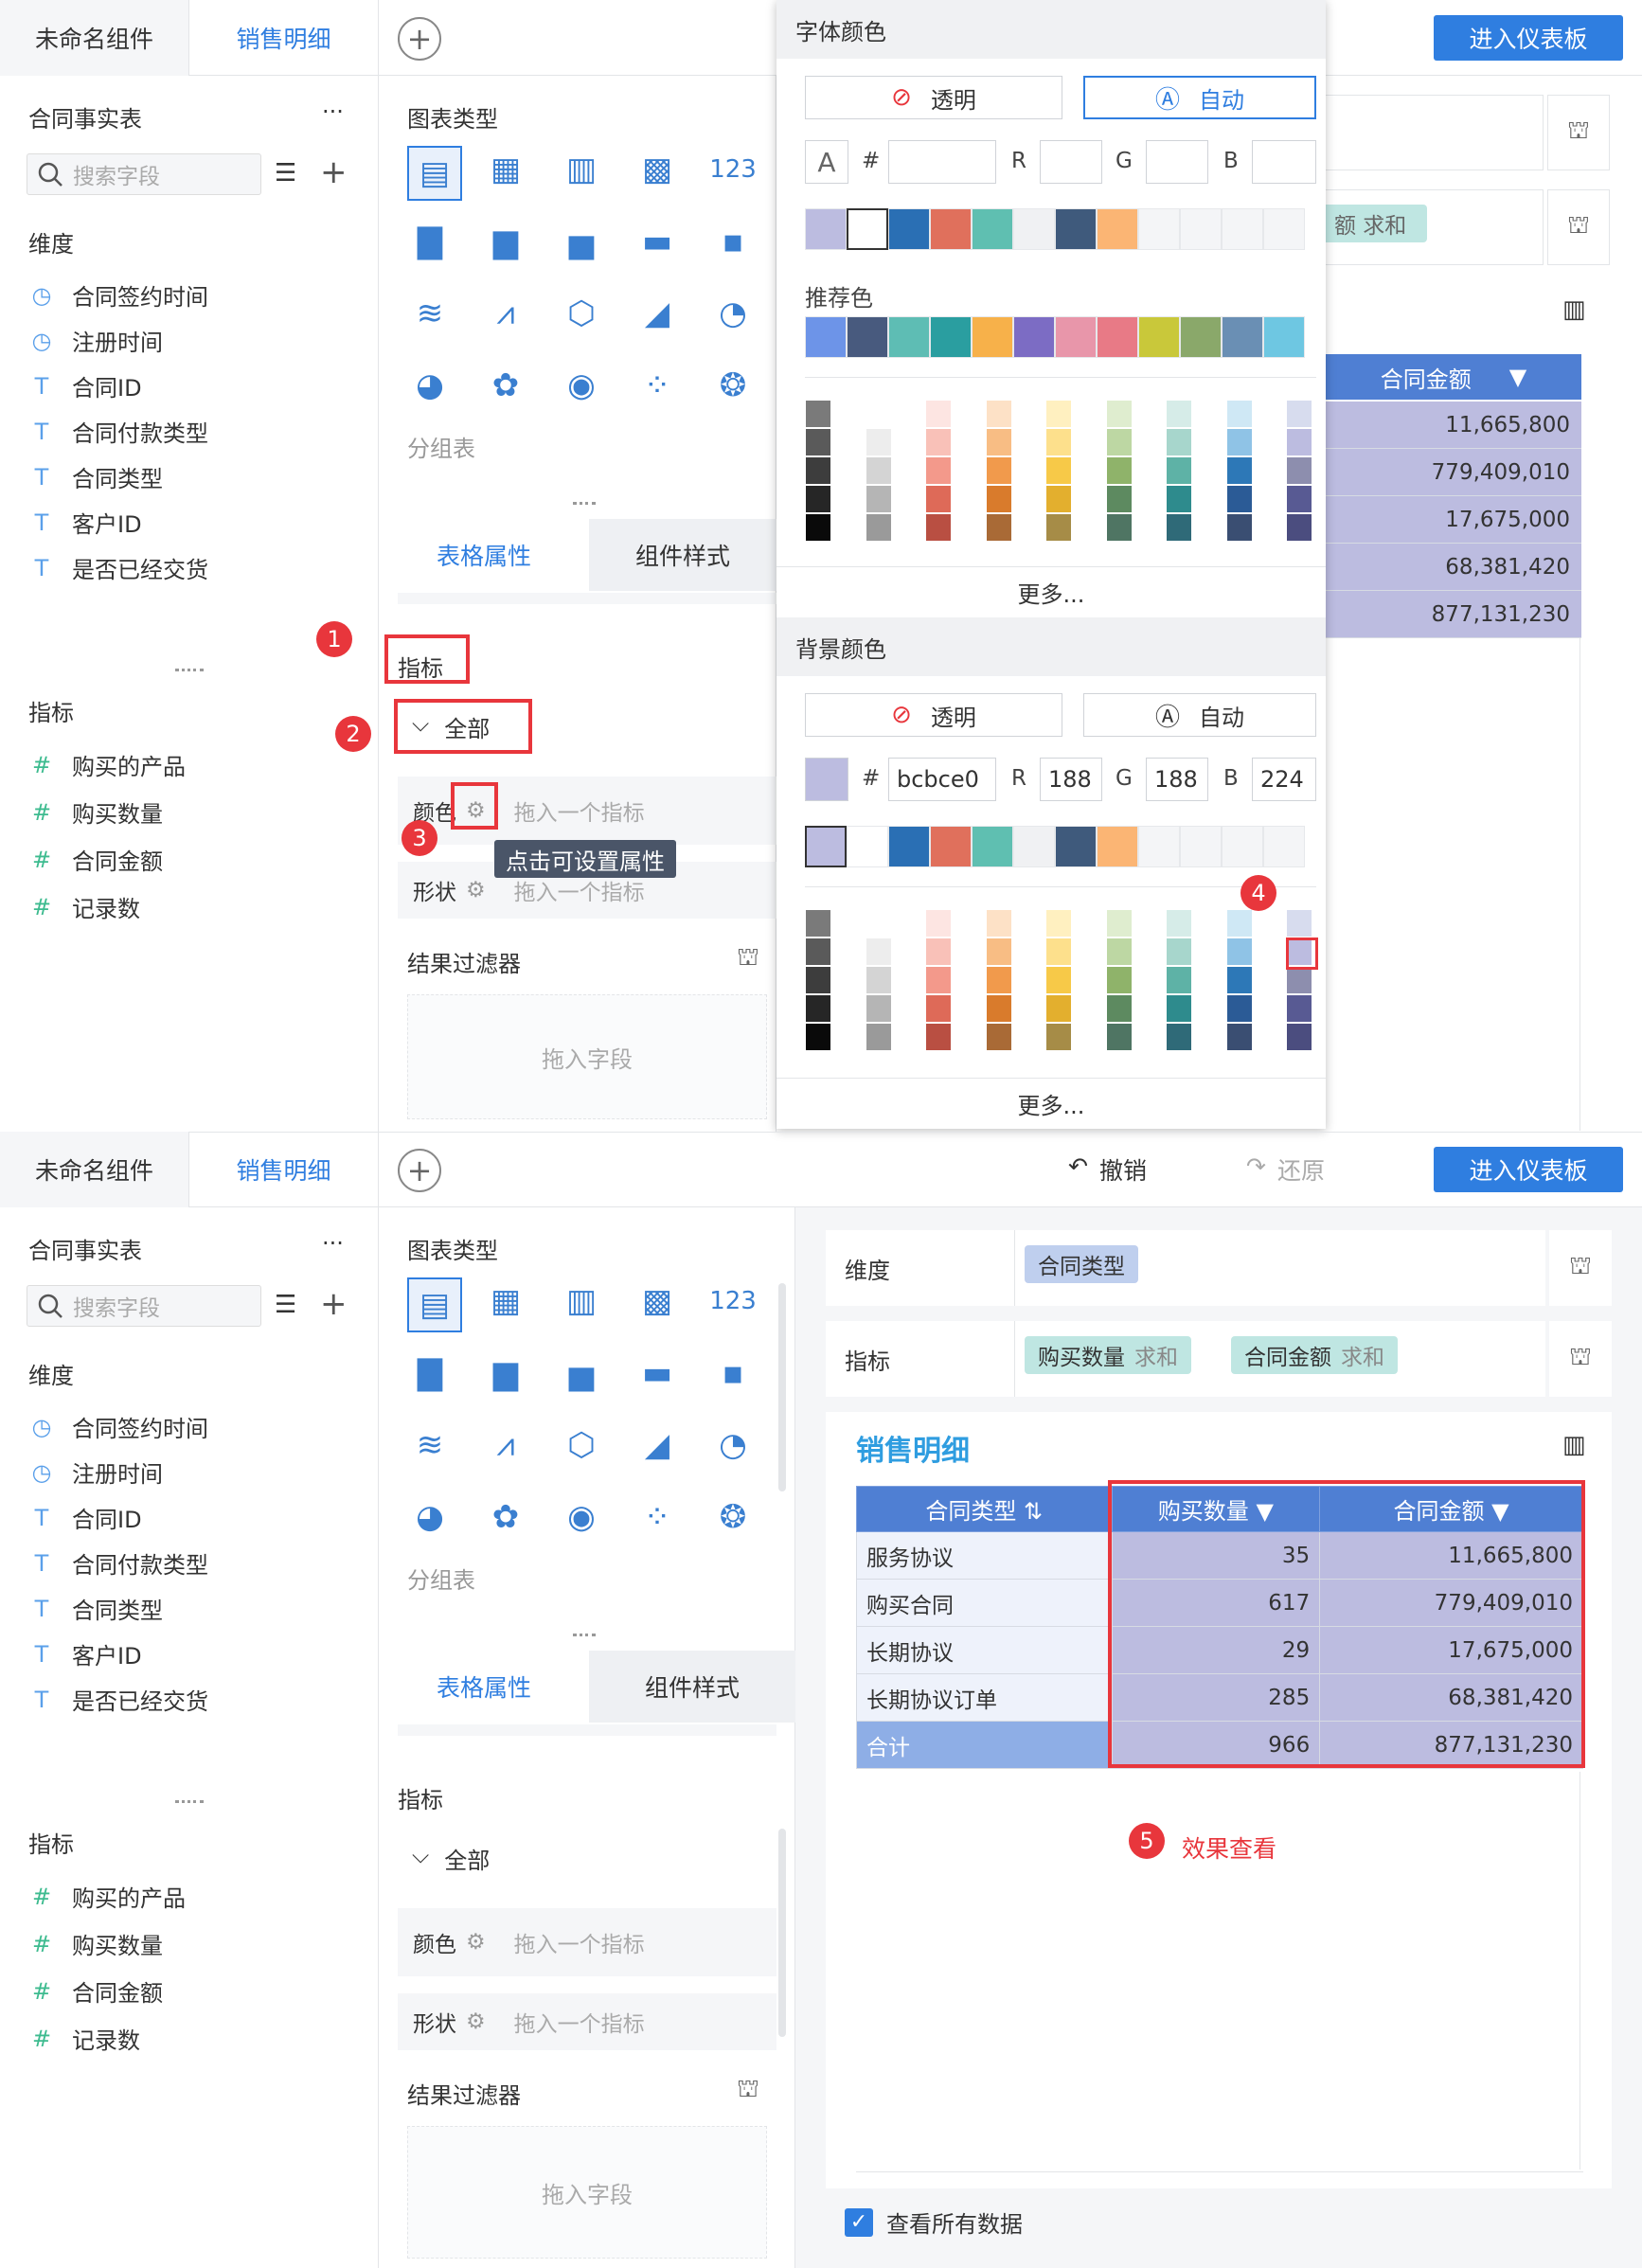  What do you see at coordinates (190, 1801) in the screenshot?
I see `resize-handle` at bounding box center [190, 1801].